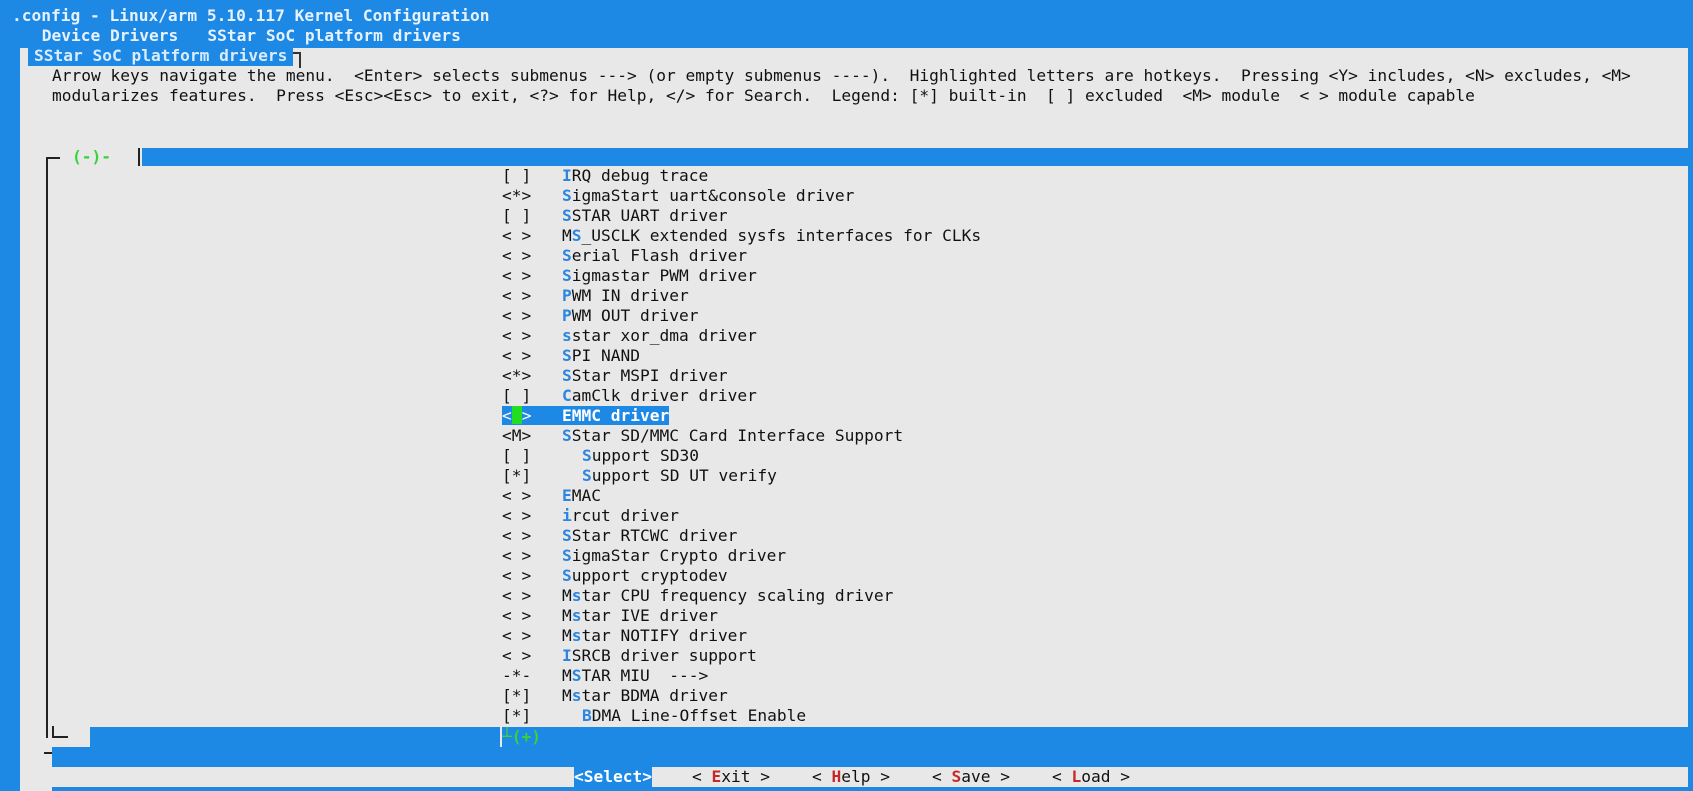 Image resolution: width=1693 pixels, height=791 pixels. I want to click on menu-item: < > PWM IN driver, so click(595, 296).